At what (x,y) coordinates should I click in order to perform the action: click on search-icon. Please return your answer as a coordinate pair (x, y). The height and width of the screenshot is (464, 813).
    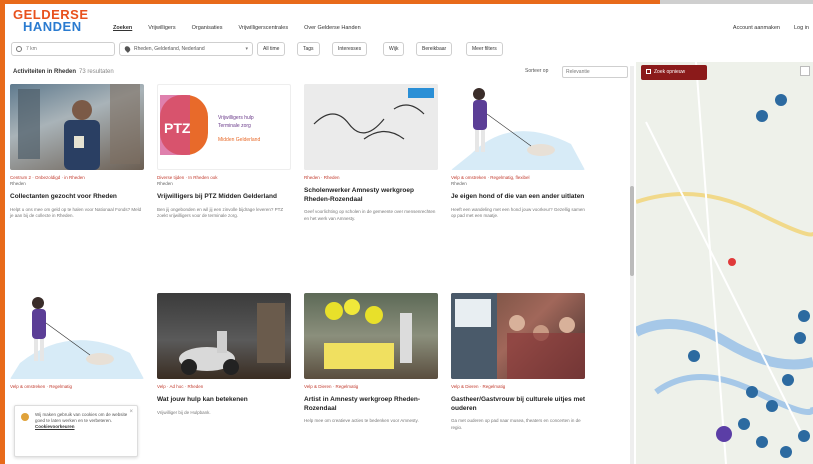
    Looking at the image, I should click on (19, 49).